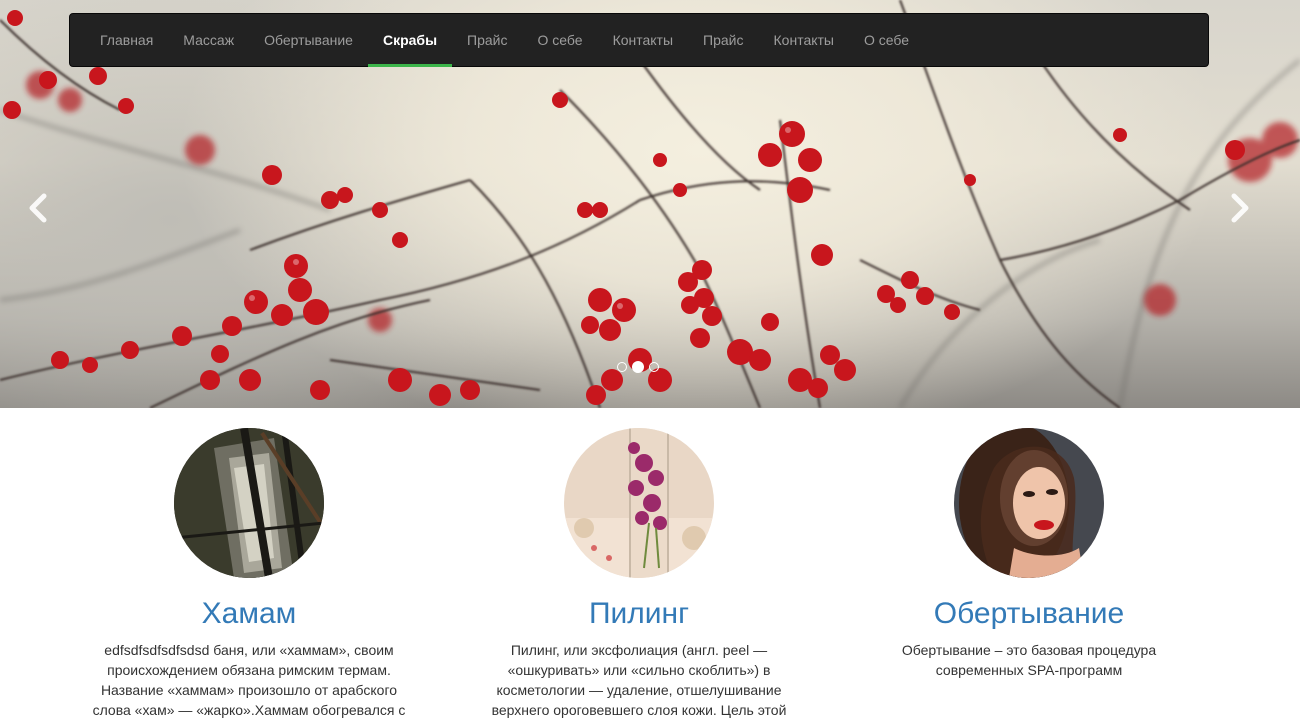 The image size is (1300, 728). What do you see at coordinates (308, 40) in the screenshot?
I see `nav-item-wrapping: Обертывание` at bounding box center [308, 40].